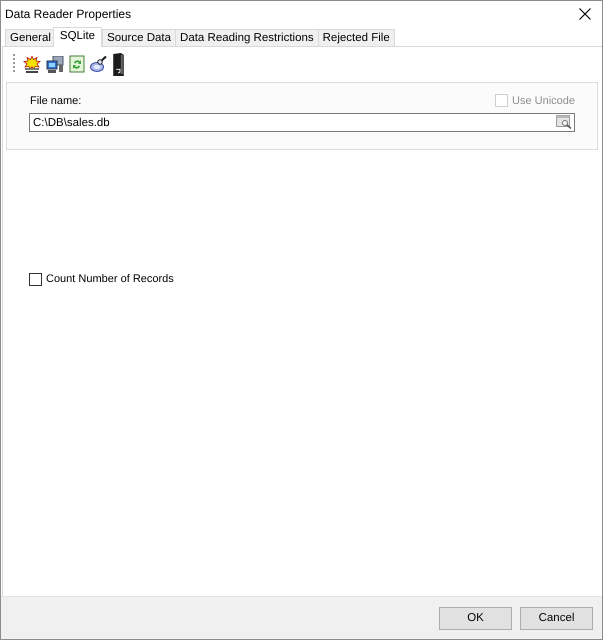 The image size is (603, 640). I want to click on checkbox-label: Count Number of Records, so click(110, 279).